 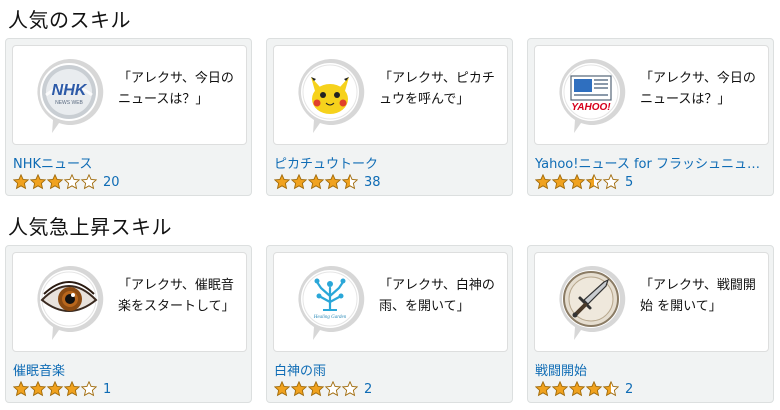 I want to click on skill-name-link: 戦闘開始, so click(x=651, y=369).